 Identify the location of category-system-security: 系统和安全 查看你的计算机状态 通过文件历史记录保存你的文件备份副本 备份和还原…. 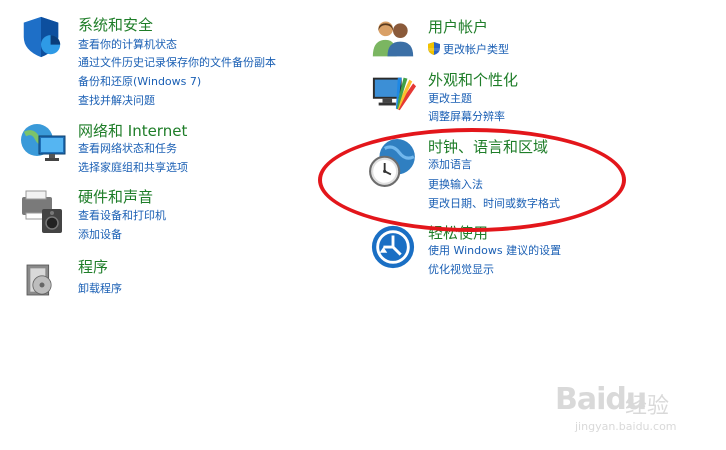
(168, 64).